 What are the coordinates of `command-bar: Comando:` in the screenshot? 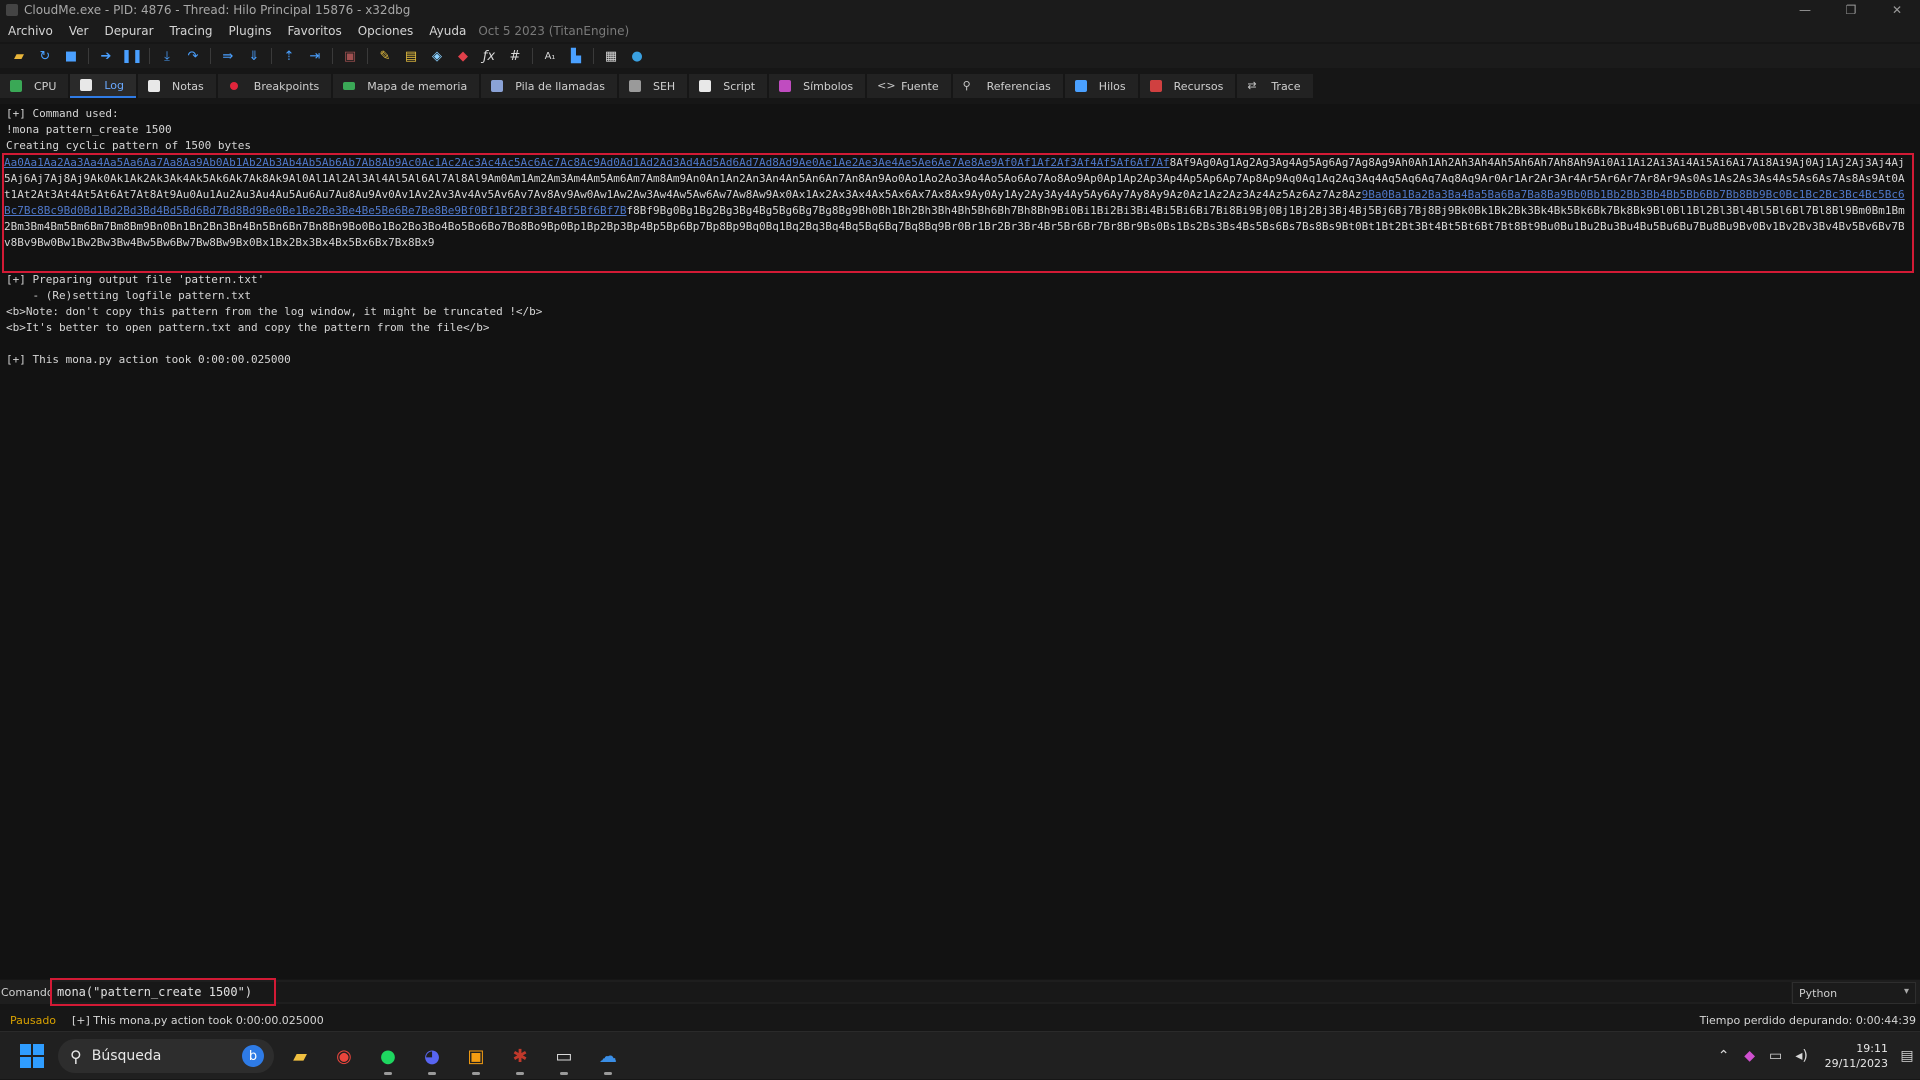 It's located at (960, 992).